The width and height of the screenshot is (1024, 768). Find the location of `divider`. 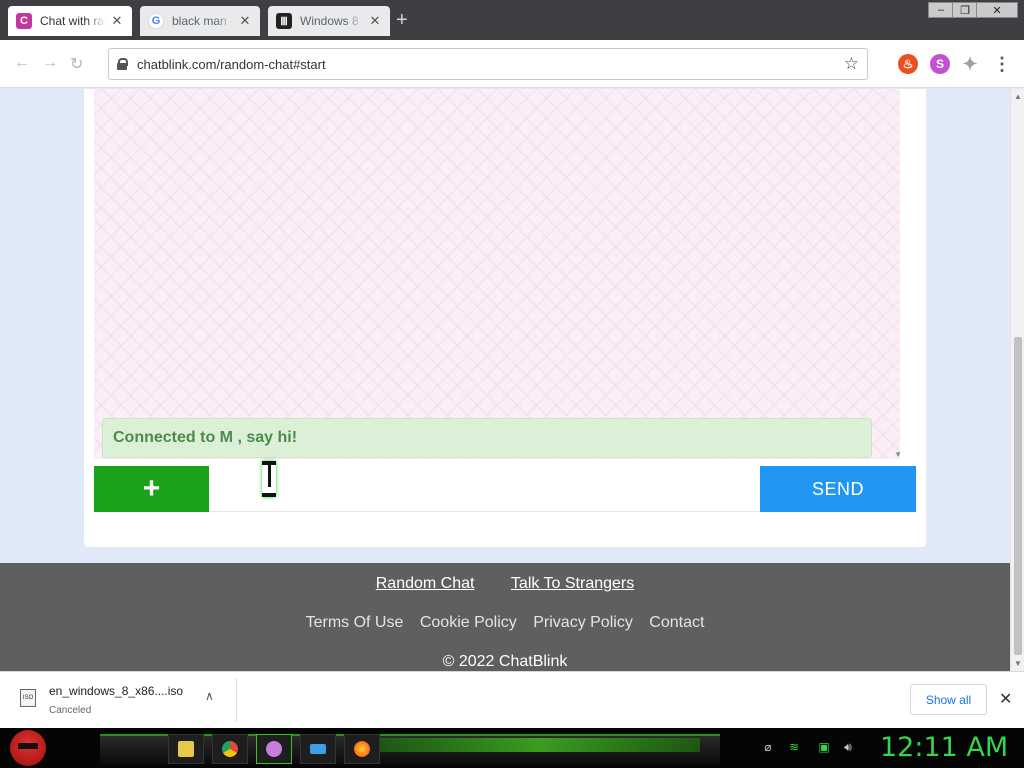

divider is located at coordinates (236, 700).